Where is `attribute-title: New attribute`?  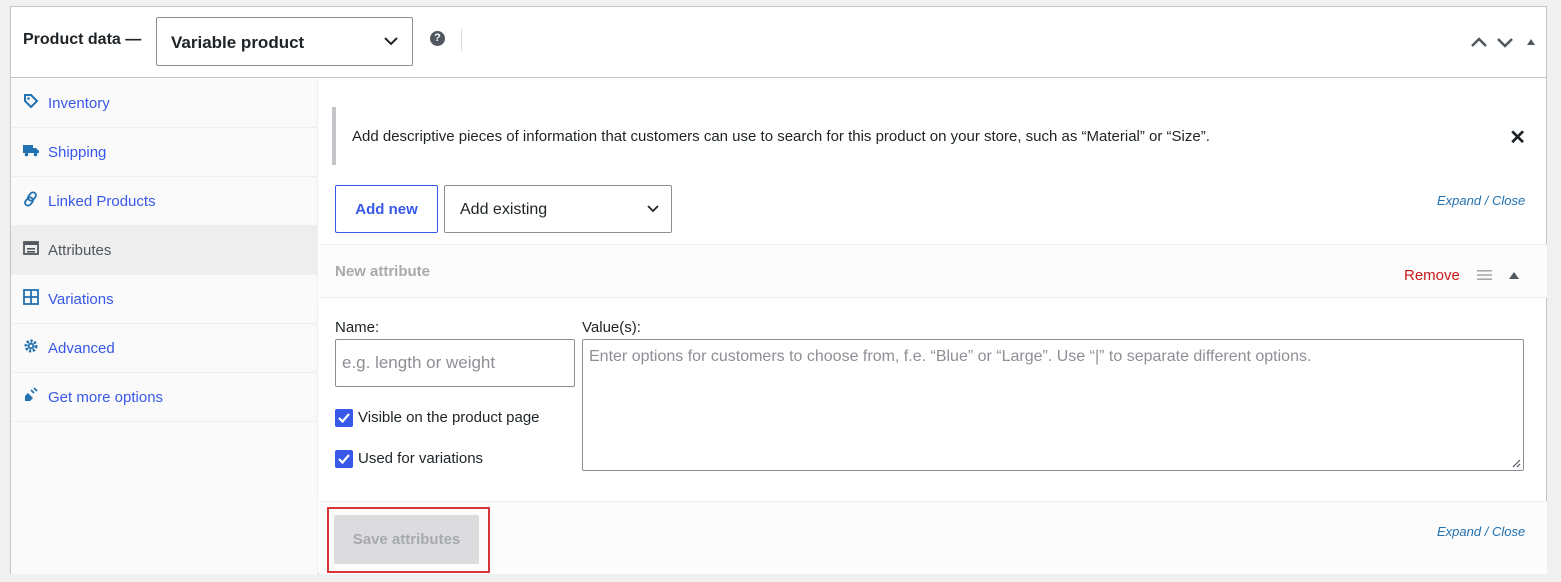
attribute-title: New attribute is located at coordinates (383, 271).